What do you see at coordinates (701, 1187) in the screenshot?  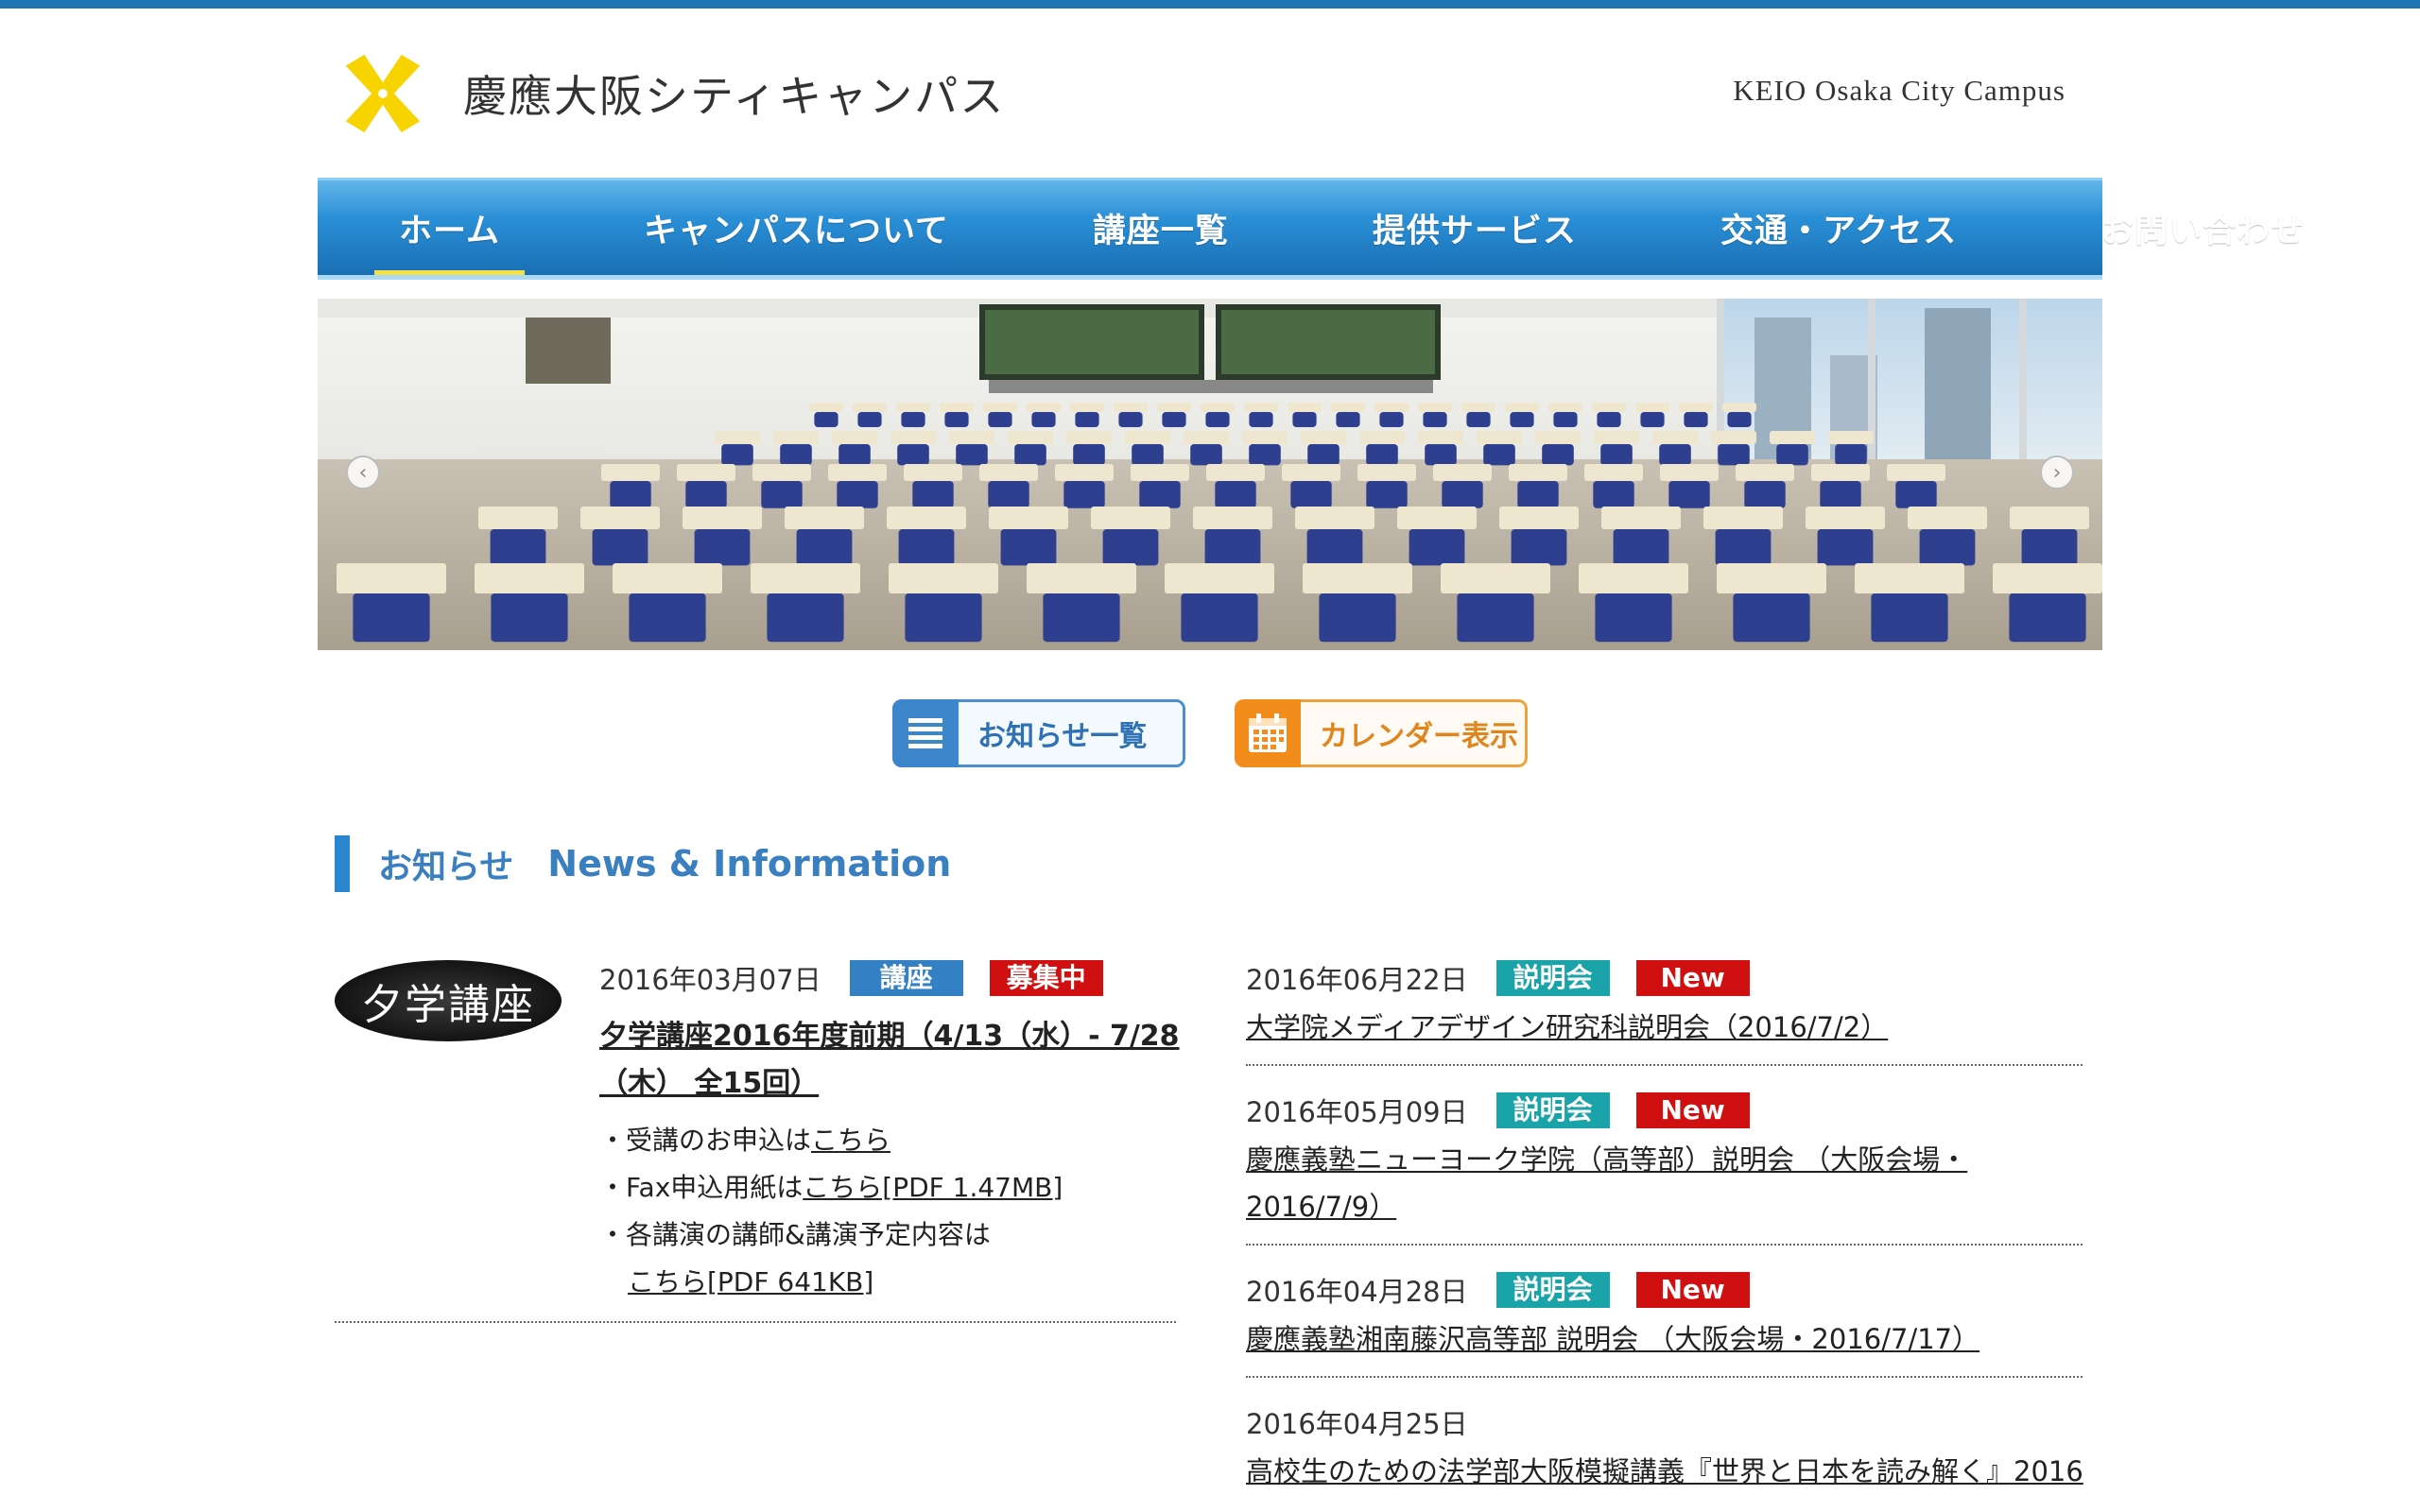 I see `line-text: ・Fax申込用紙は` at bounding box center [701, 1187].